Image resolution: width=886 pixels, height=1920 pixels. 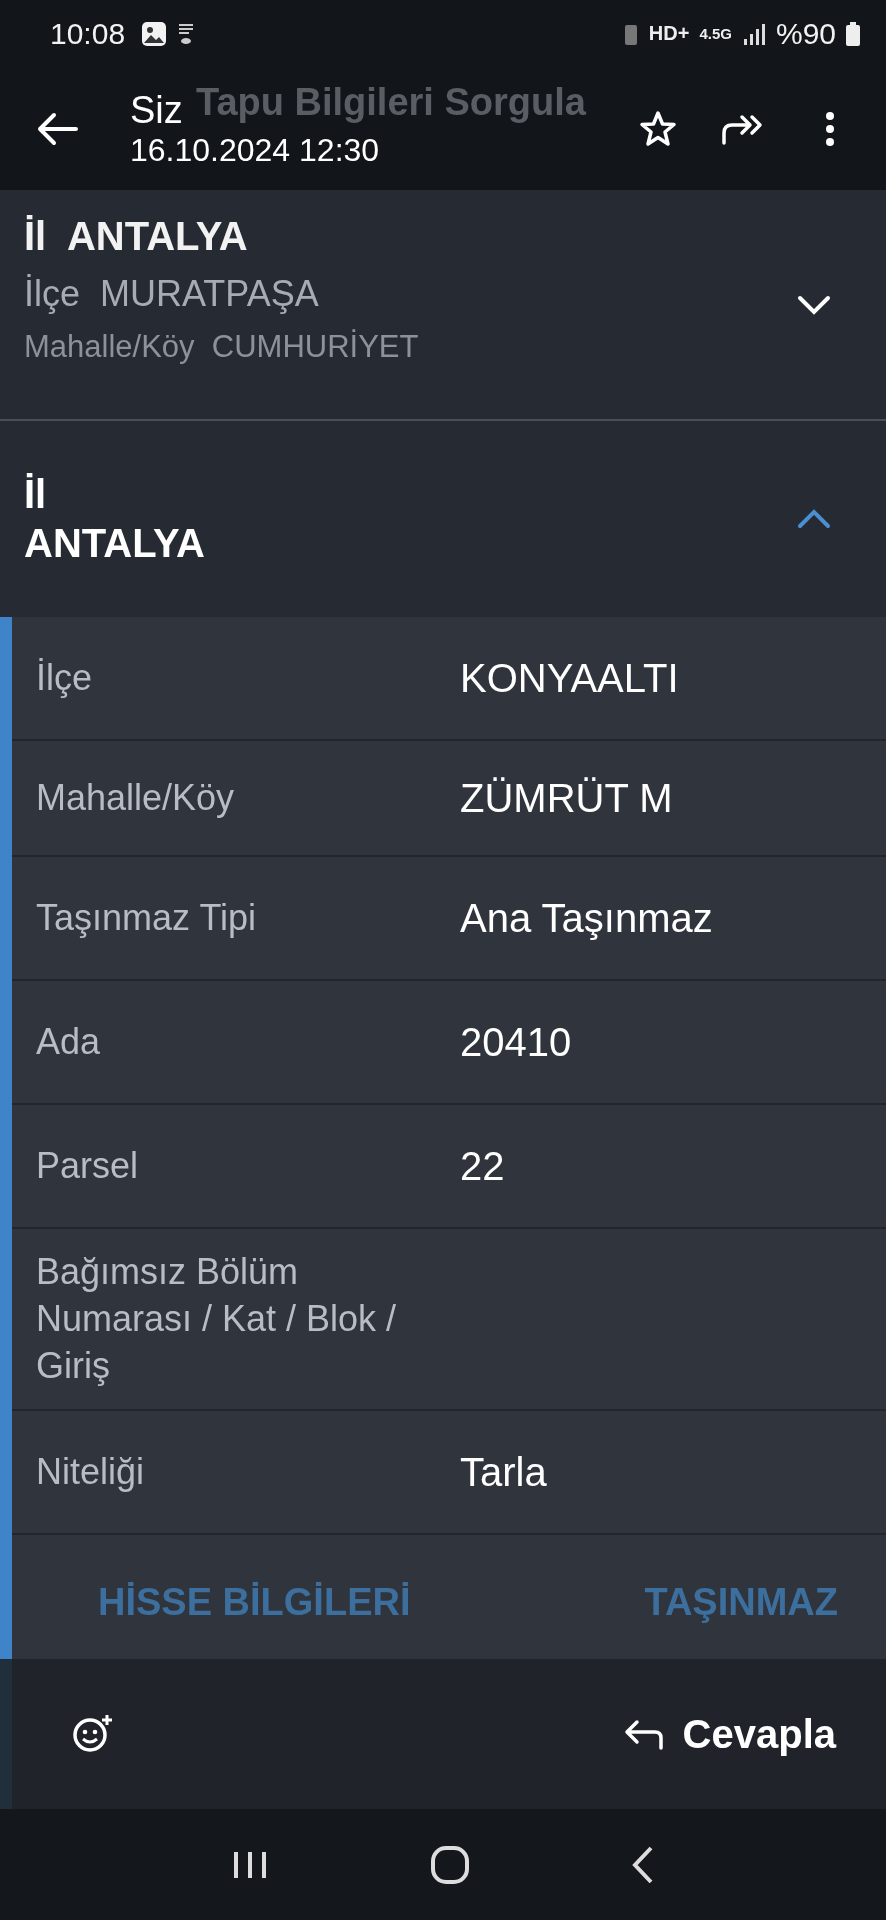 I want to click on signal-icon, so click(x=753, y=33).